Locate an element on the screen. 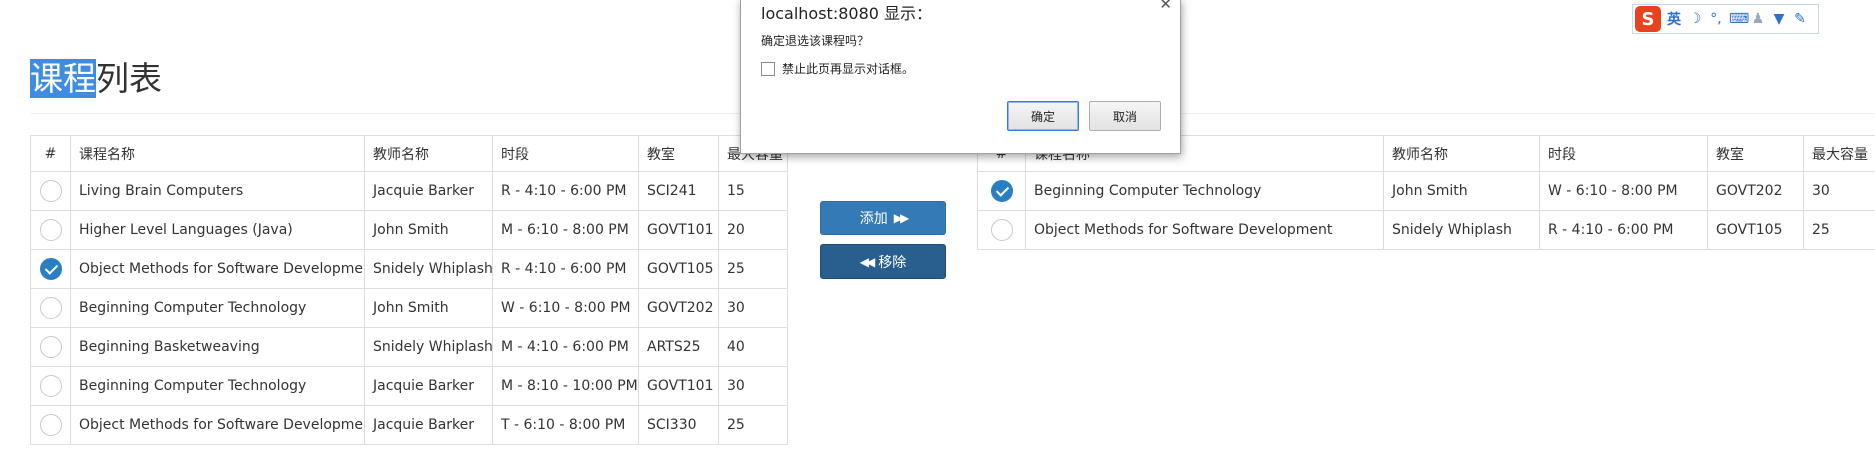 This screenshot has width=1875, height=463. ime-toolbar: S 英 ☽ °, ⌨ ♟ ▼ ✎ is located at coordinates (1725, 19).